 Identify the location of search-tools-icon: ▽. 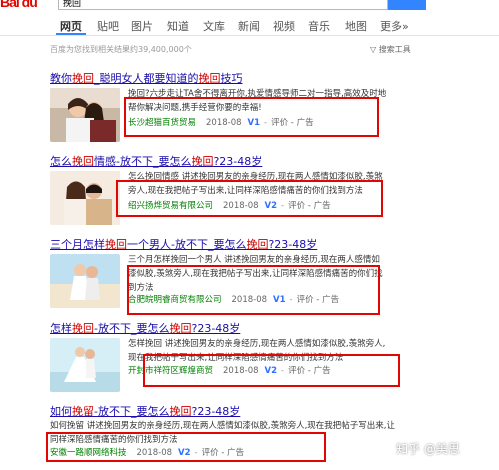
(373, 49).